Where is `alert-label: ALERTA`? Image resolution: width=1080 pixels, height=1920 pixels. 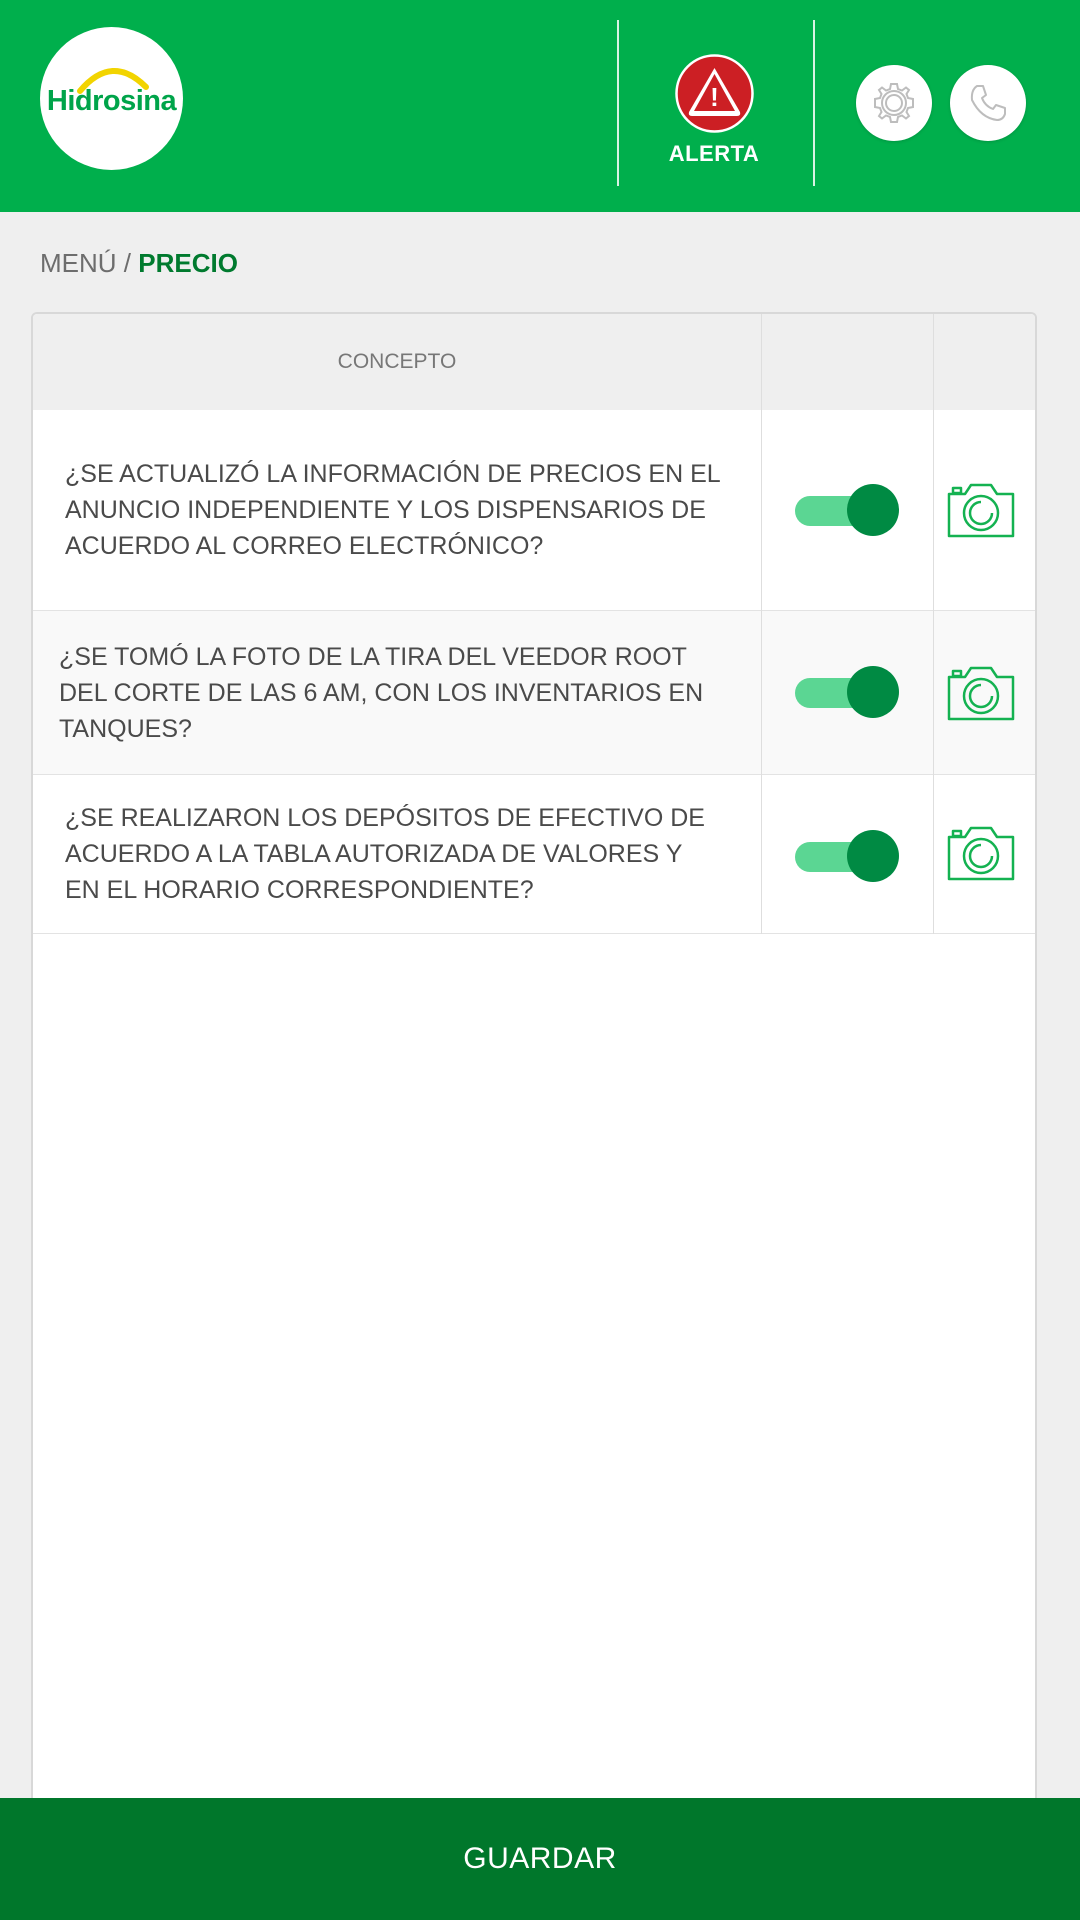
alert-label: ALERTA is located at coordinates (714, 153).